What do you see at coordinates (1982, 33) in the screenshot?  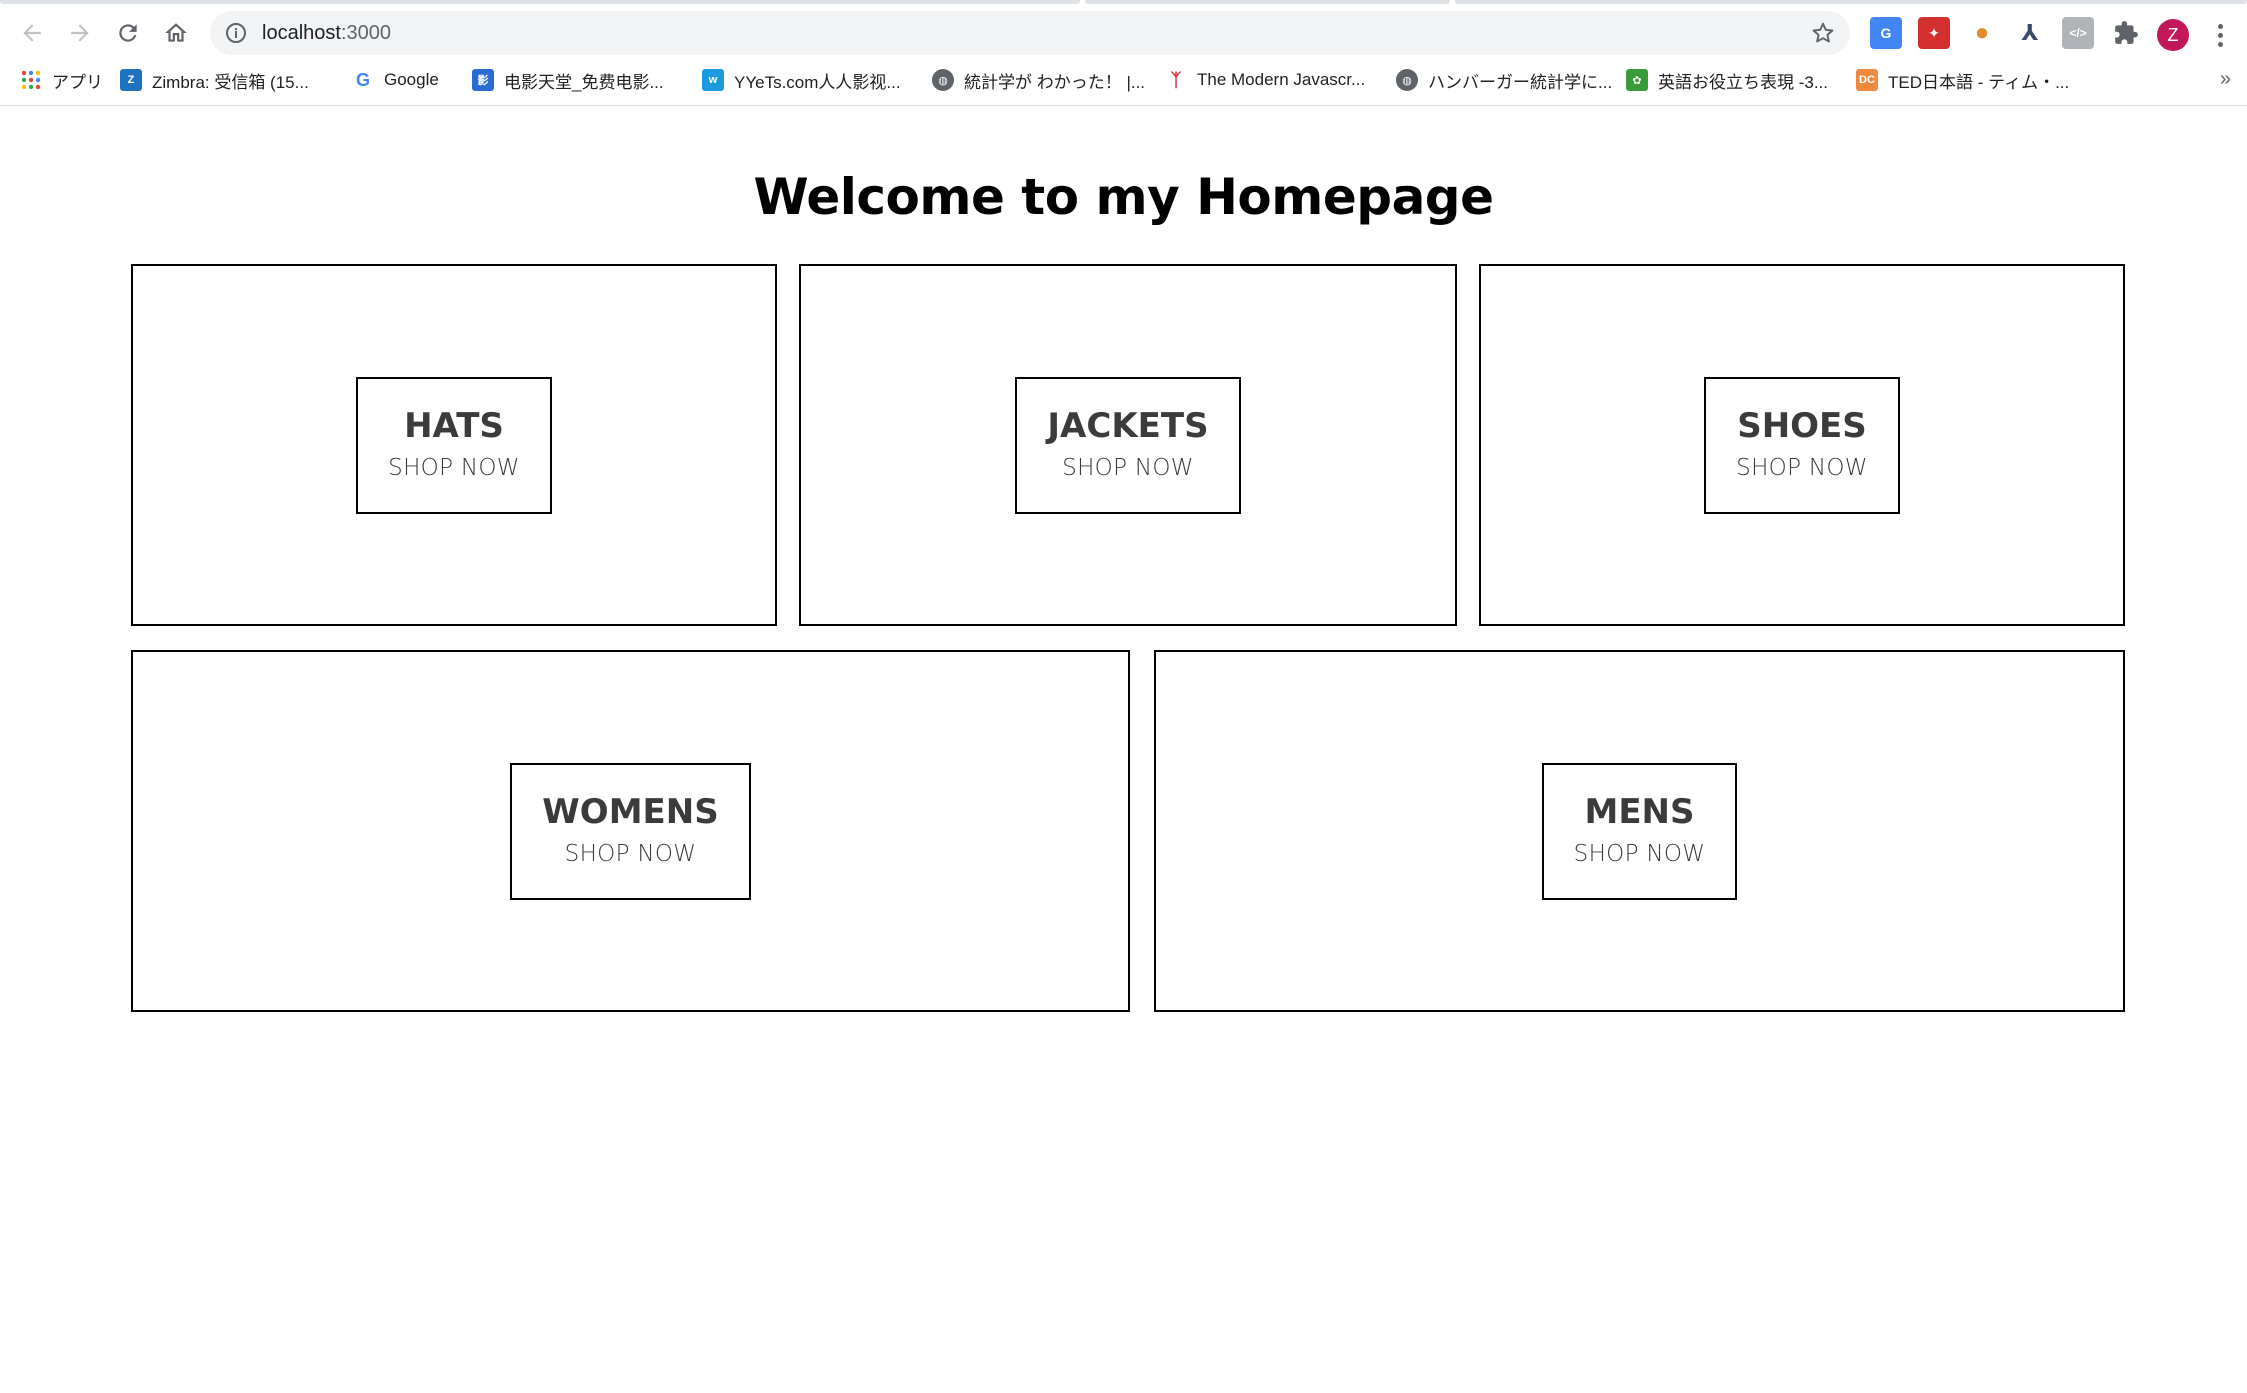 I see `cookie-icon: ●` at bounding box center [1982, 33].